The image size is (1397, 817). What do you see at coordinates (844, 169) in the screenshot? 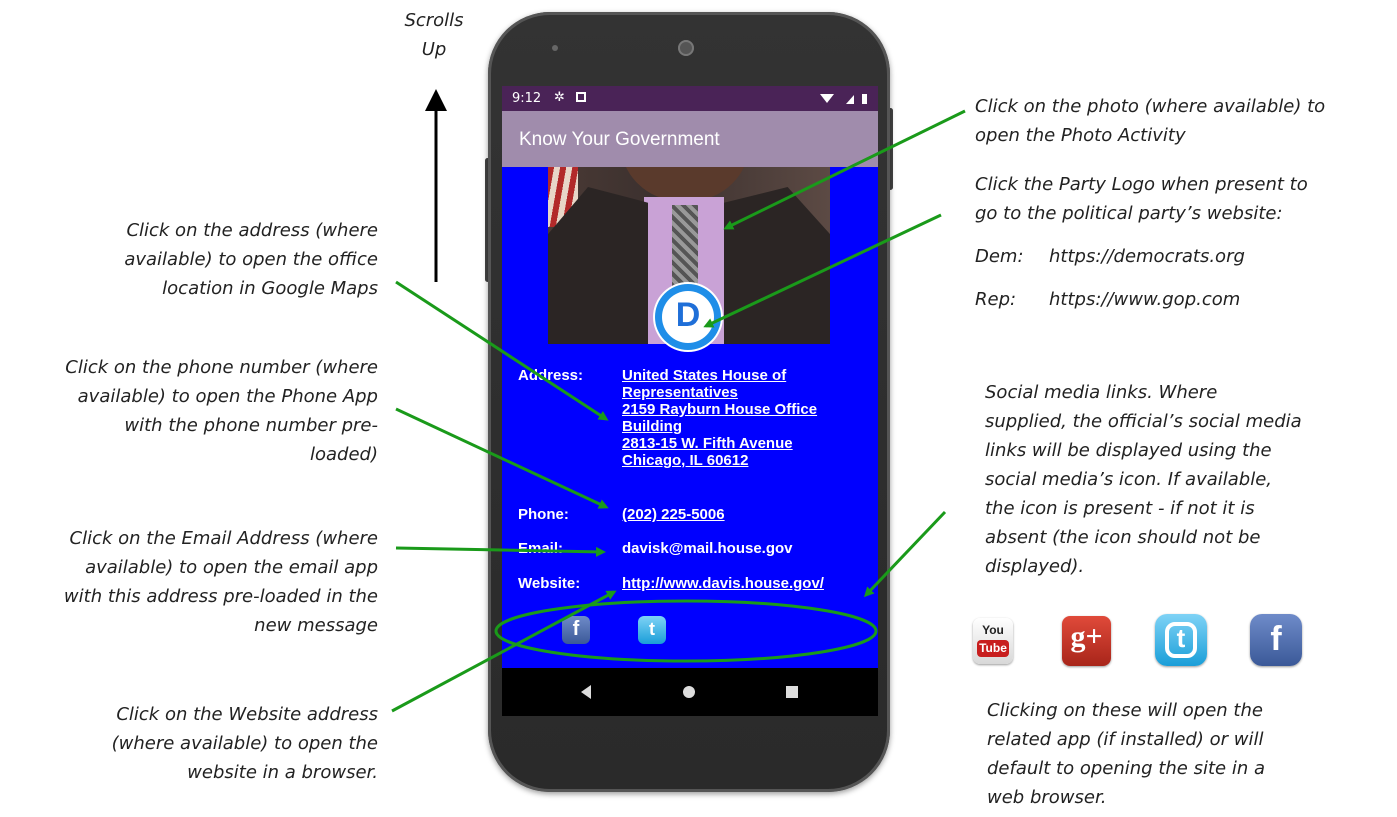
I see `arrow-photo` at bounding box center [844, 169].